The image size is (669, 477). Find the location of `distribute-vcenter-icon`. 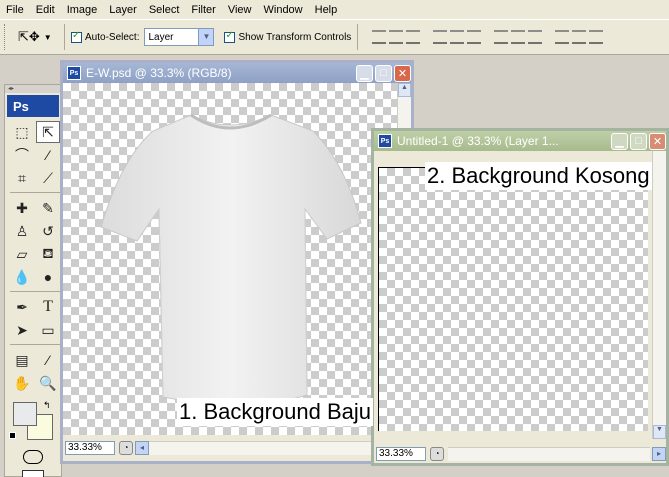

distribute-vcenter-icon is located at coordinates (518, 37).